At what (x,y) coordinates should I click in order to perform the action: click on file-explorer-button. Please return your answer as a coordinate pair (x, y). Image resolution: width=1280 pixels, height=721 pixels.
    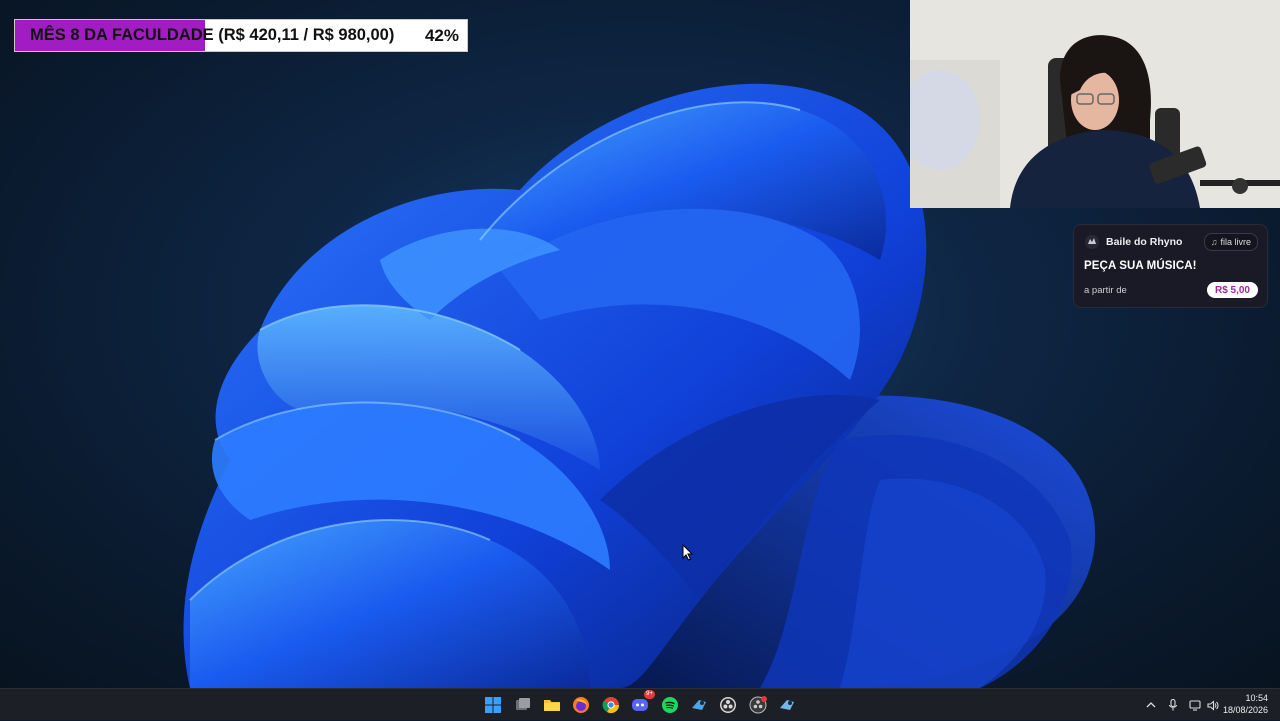
    Looking at the image, I should click on (552, 705).